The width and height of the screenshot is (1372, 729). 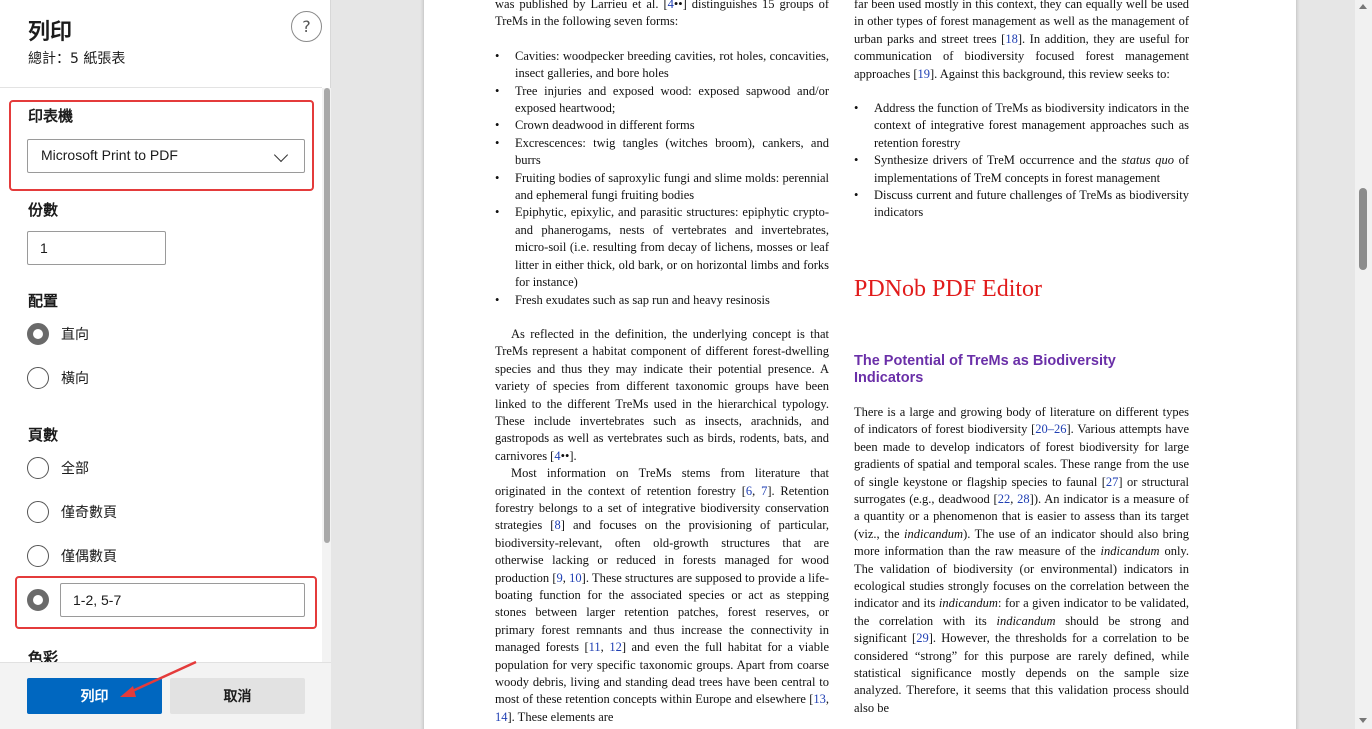 I want to click on citation-link: 28, so click(x=1023, y=499).